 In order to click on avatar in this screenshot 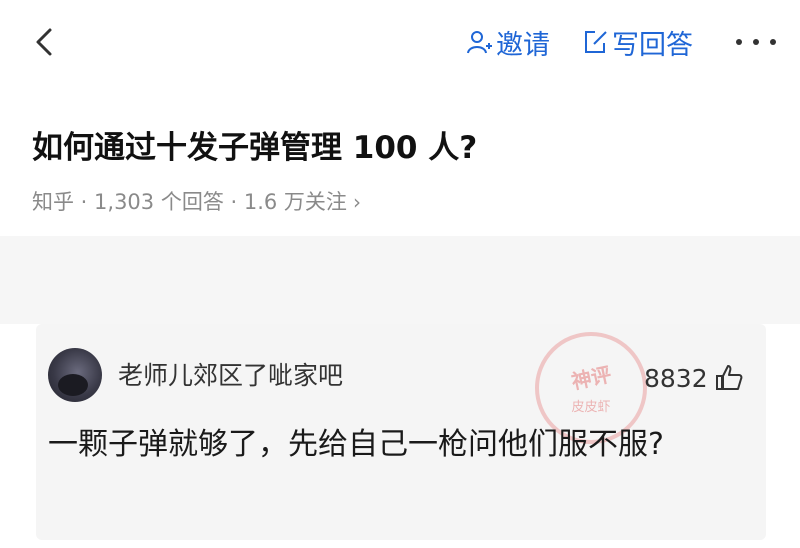, I will do `click(75, 375)`.